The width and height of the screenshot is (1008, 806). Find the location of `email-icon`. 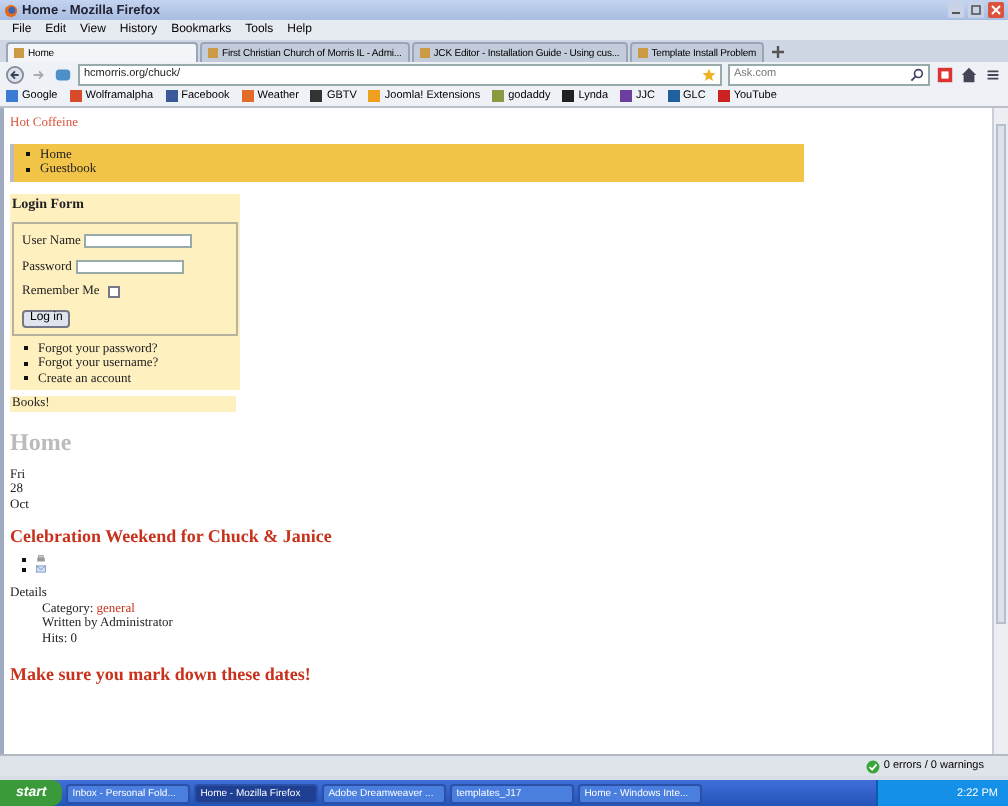

email-icon is located at coordinates (41, 569).